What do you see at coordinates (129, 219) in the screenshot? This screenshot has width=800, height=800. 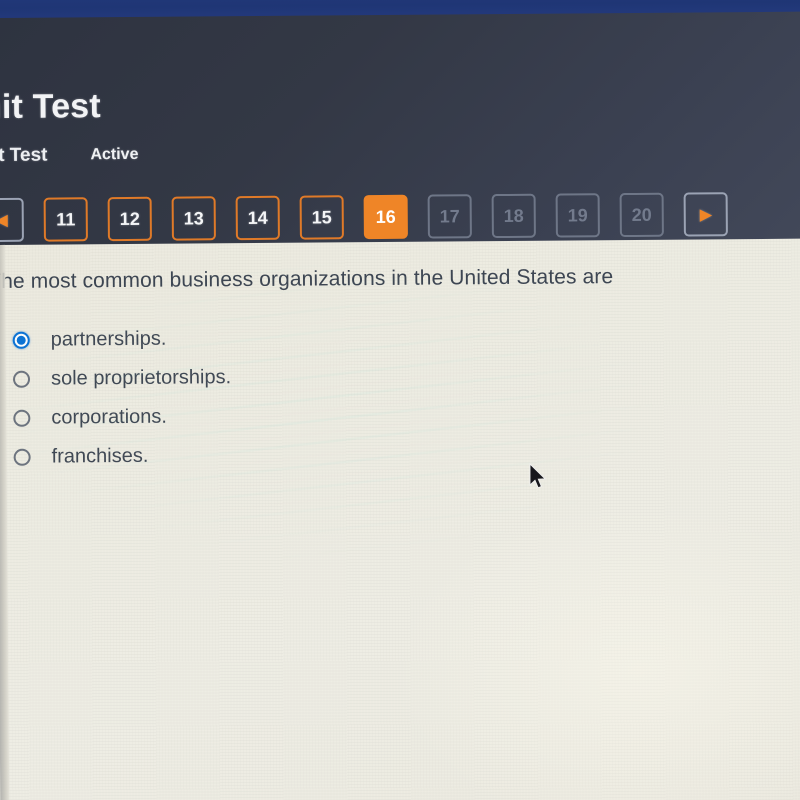 I see `pager-item-12: 12` at bounding box center [129, 219].